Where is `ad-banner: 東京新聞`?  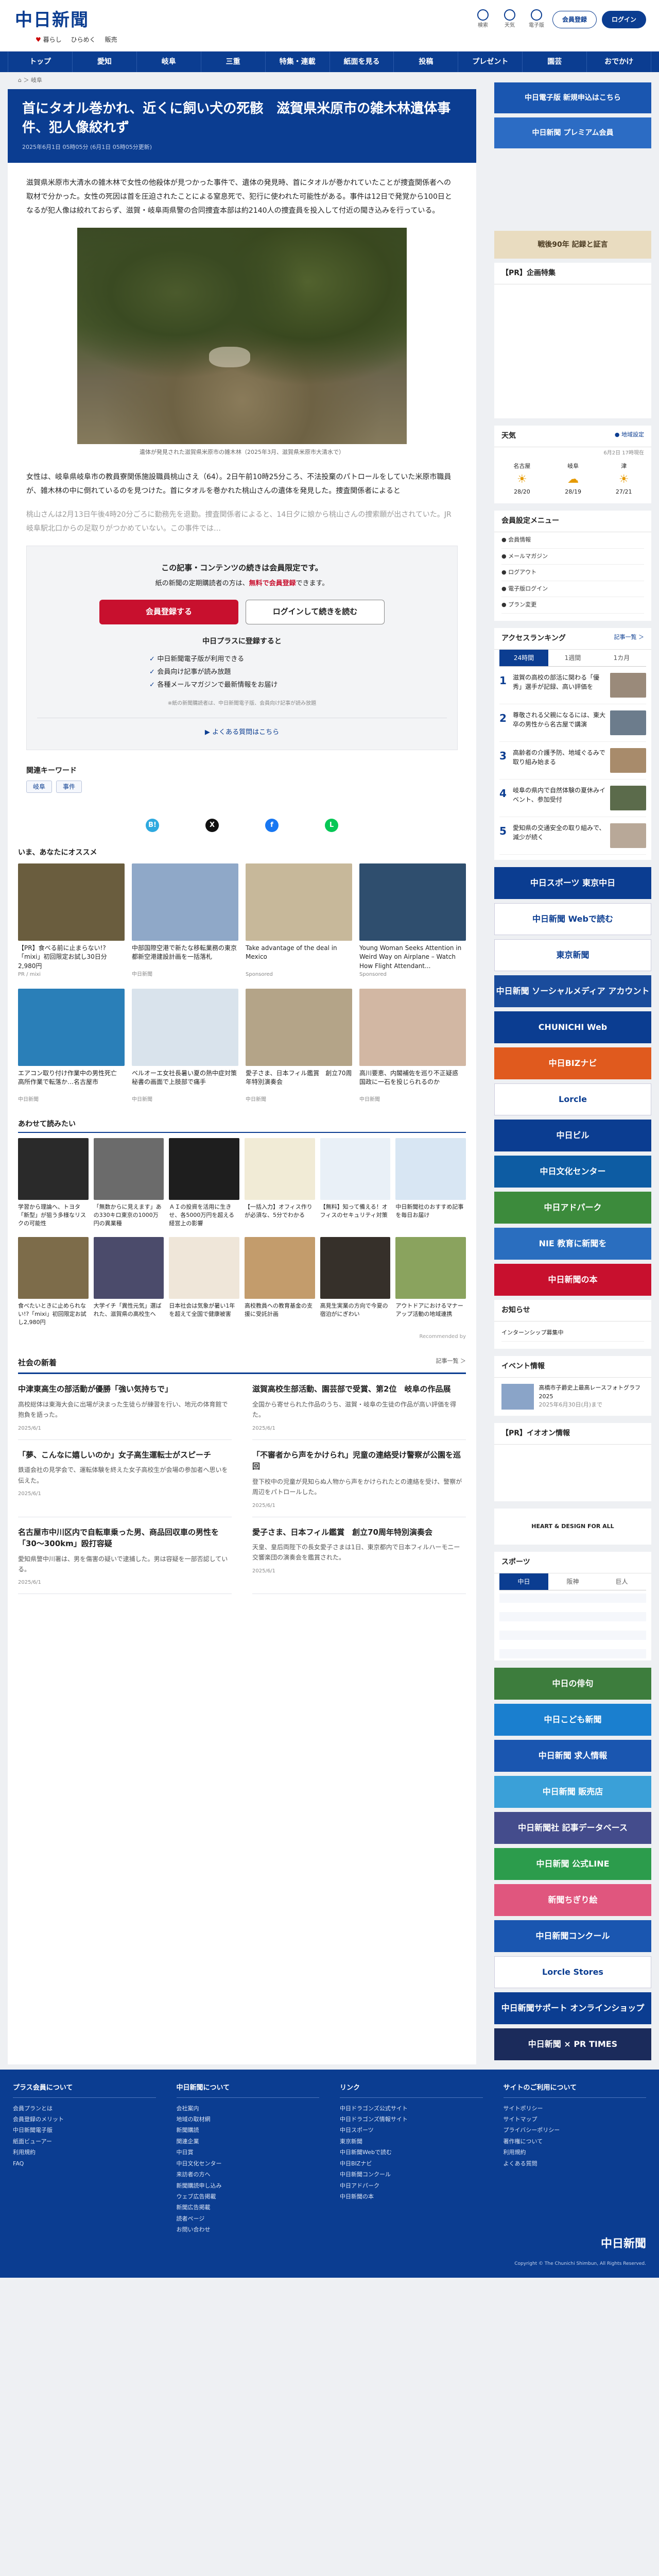
ad-banner: 東京新聞 is located at coordinates (572, 955).